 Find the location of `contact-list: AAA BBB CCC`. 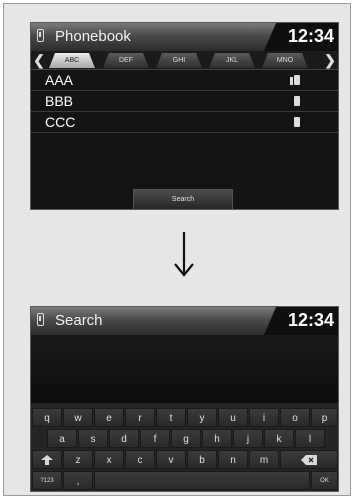

contact-list: AAA BBB CCC is located at coordinates (184, 101).